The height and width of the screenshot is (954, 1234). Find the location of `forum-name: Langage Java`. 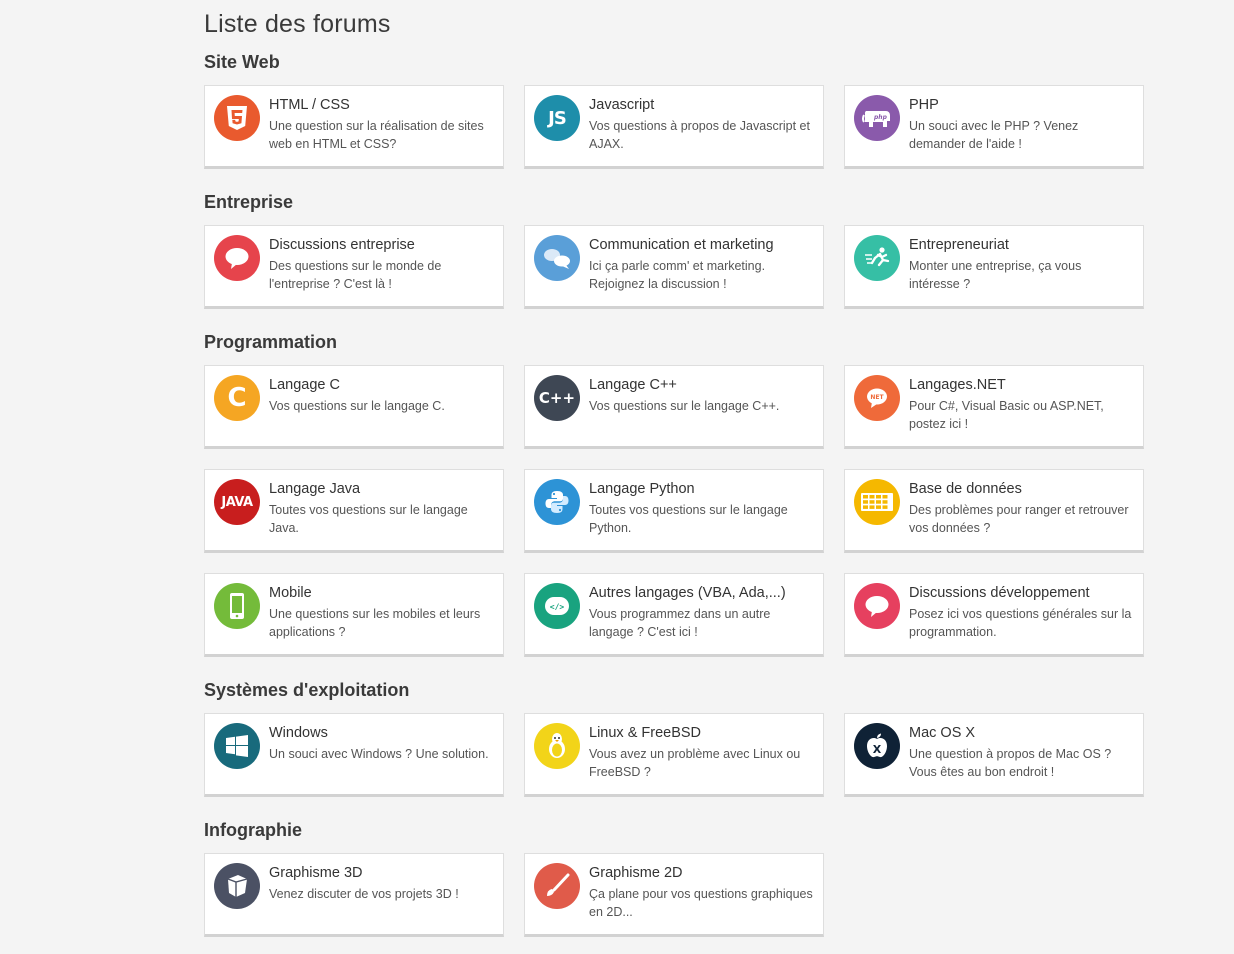

forum-name: Langage Java is located at coordinates (382, 489).